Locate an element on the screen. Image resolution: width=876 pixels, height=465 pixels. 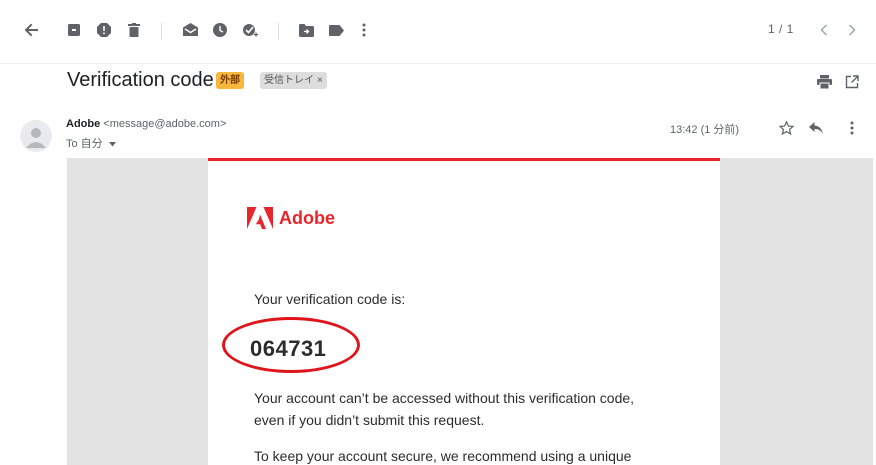
highlight-circle is located at coordinates (291, 345).